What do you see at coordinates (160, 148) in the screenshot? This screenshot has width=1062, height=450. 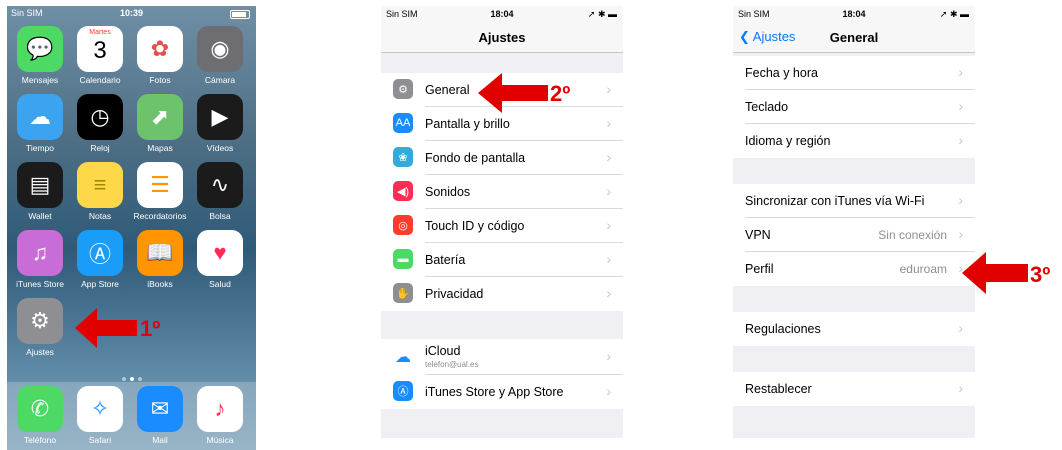 I see `app-label: Mapas` at bounding box center [160, 148].